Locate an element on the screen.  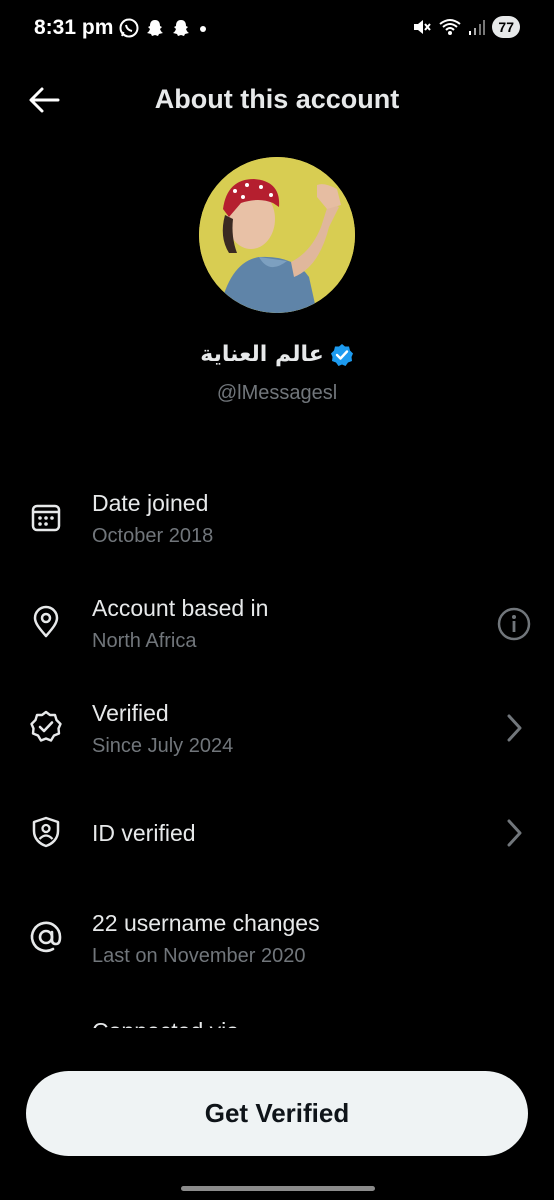
header: About this account is located at coordinates (277, 100).